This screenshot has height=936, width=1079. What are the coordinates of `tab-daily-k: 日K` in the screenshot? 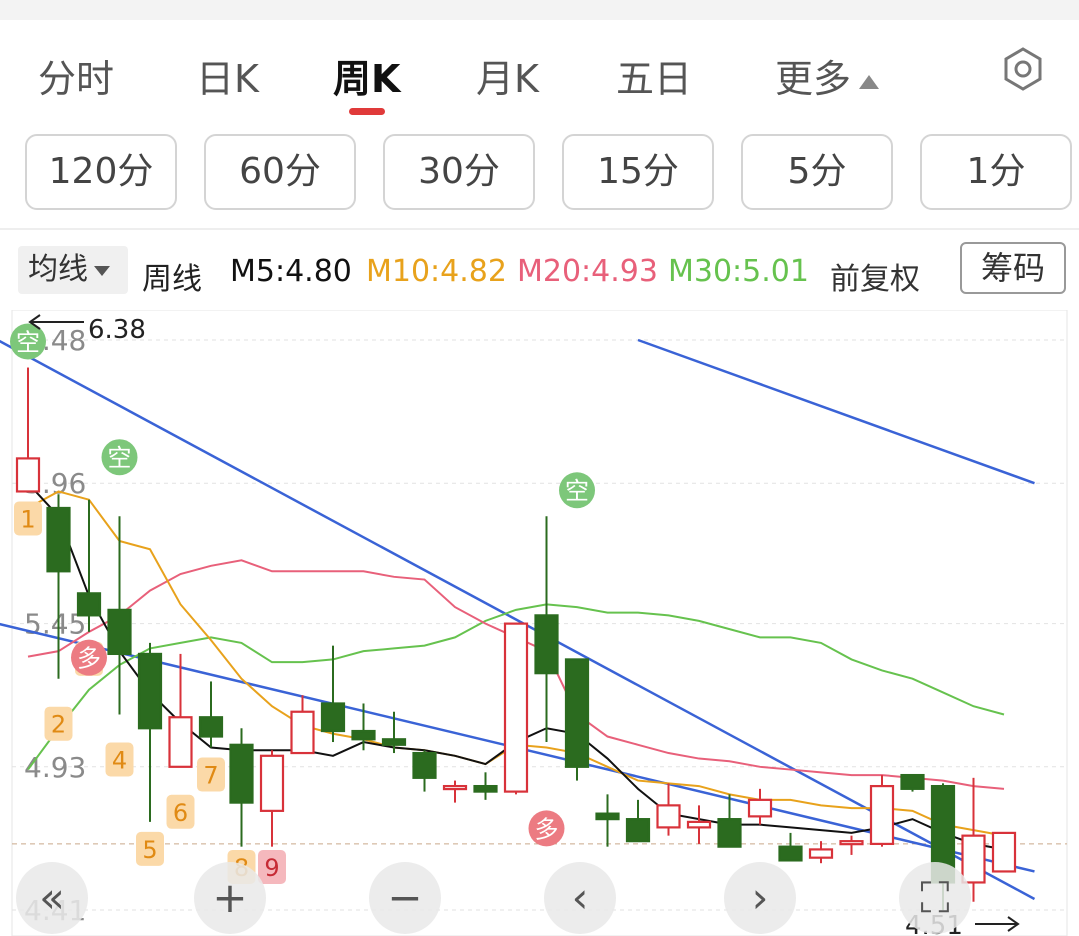 It's located at (227, 75).